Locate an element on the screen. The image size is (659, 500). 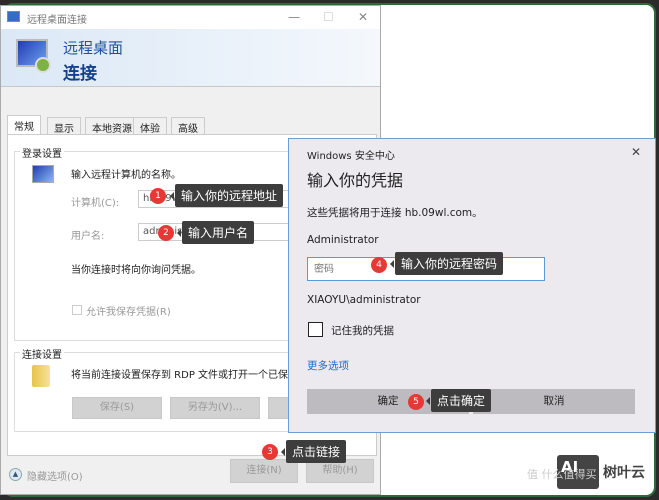
more-options-link: 更多选项 is located at coordinates (328, 365).